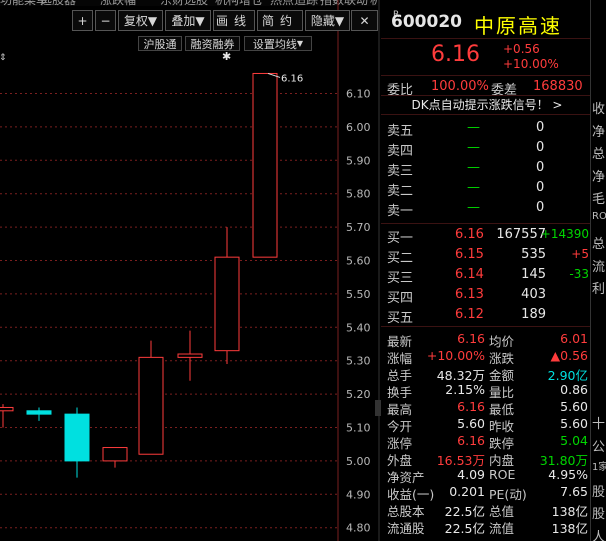  What do you see at coordinates (521, 234) in the screenshot?
I see `bid-volume: 167557` at bounding box center [521, 234].